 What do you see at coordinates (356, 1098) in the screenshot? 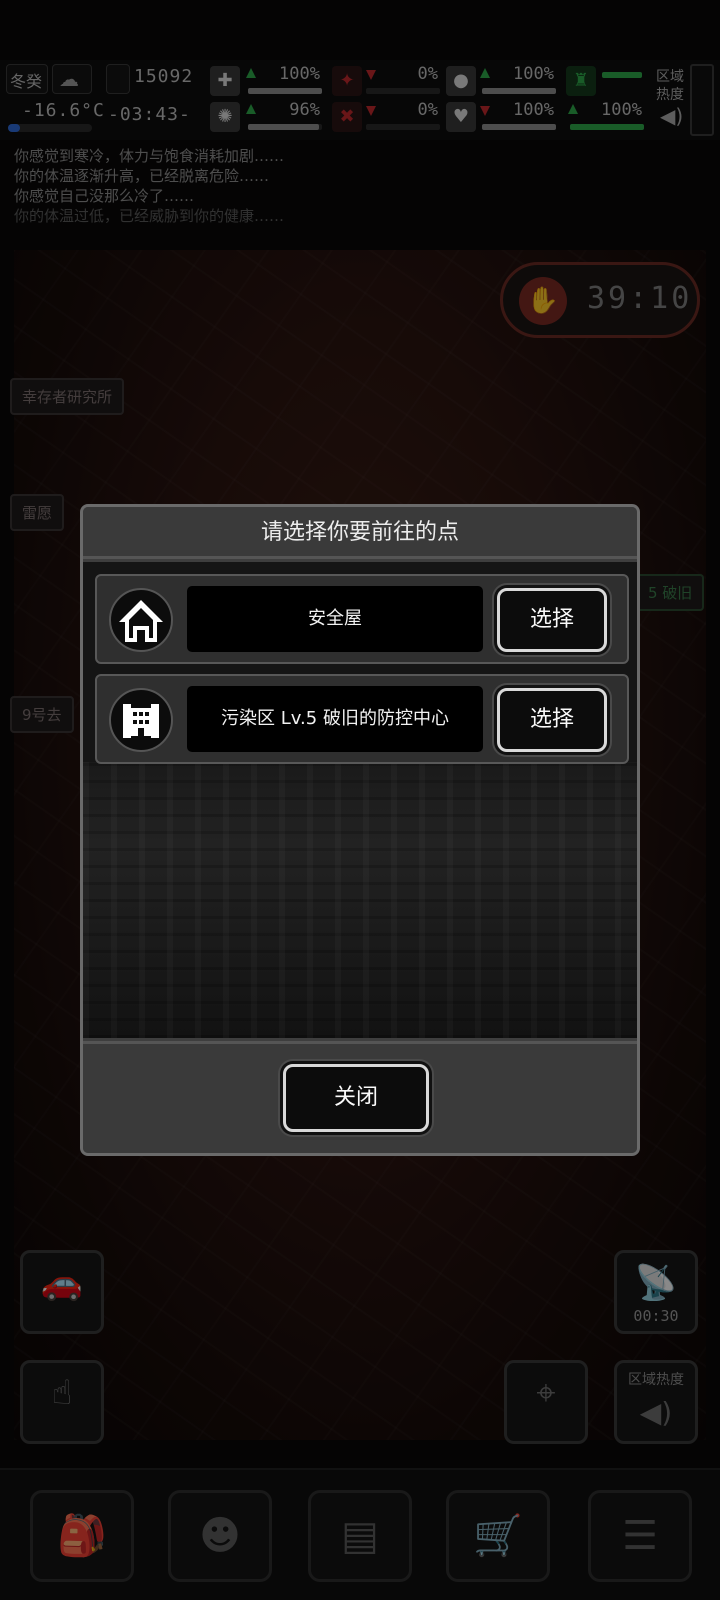
I see `close-button: 关闭` at bounding box center [356, 1098].